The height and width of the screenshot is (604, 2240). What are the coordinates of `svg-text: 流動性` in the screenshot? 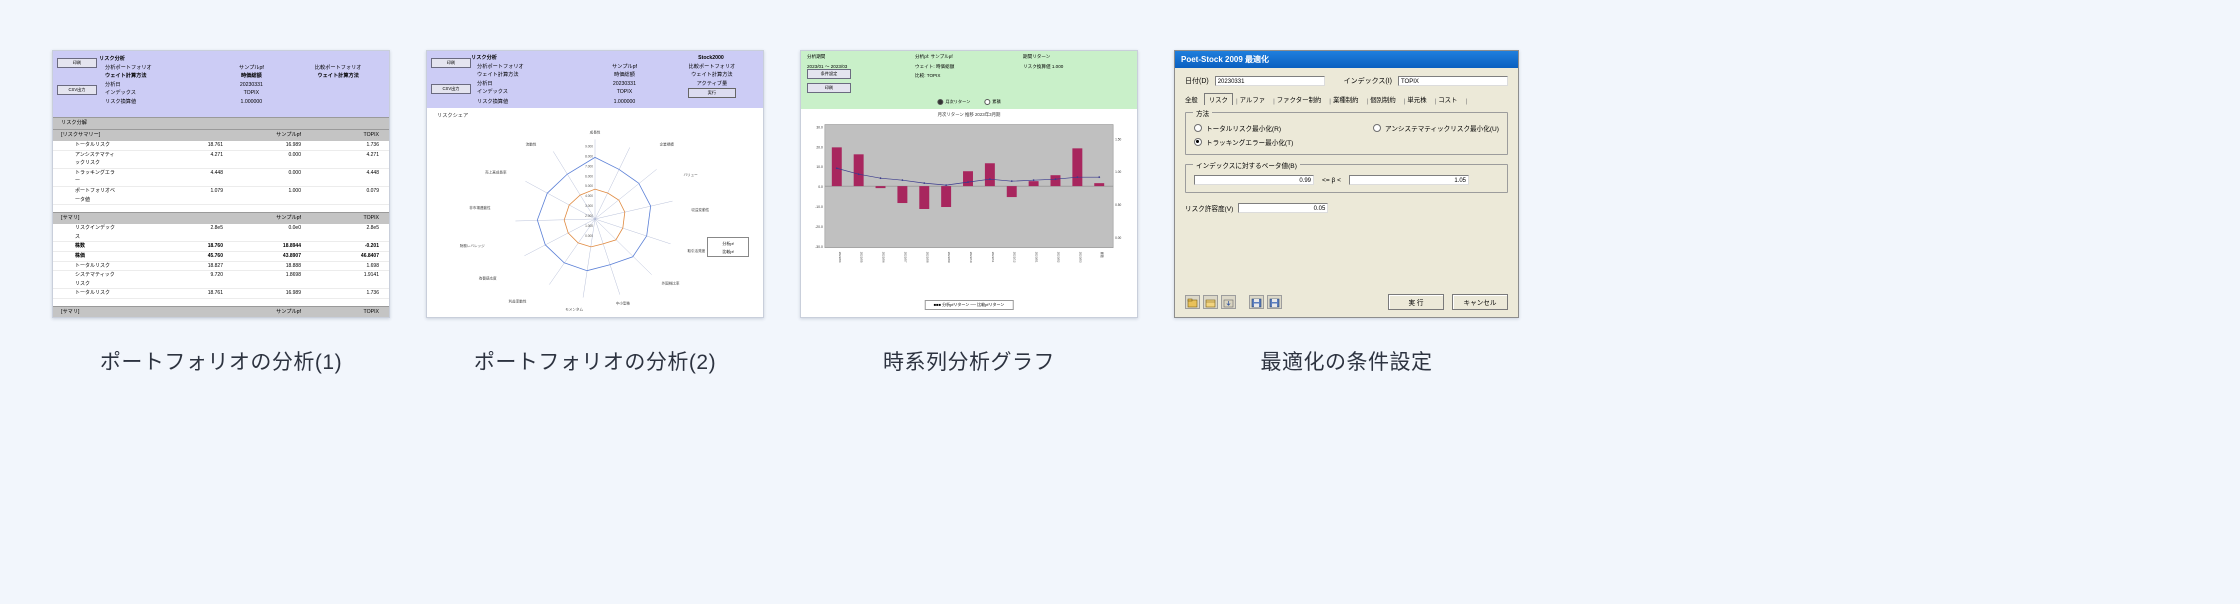 It's located at (531, 143).